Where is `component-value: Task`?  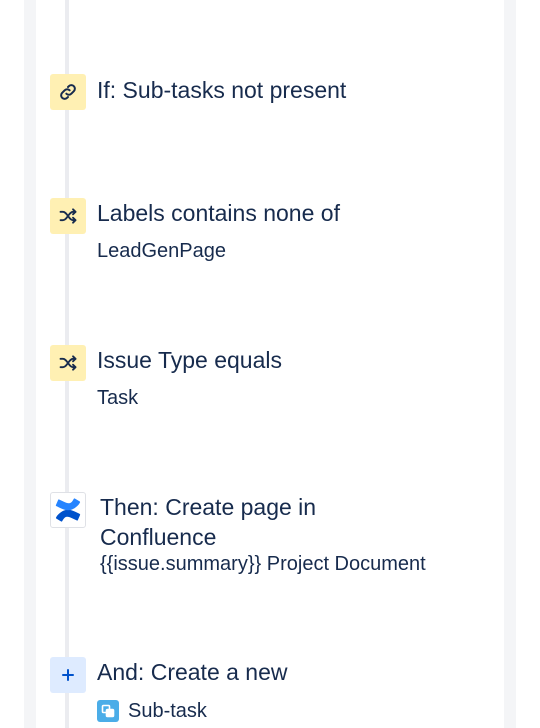 component-value: Task is located at coordinates (118, 398).